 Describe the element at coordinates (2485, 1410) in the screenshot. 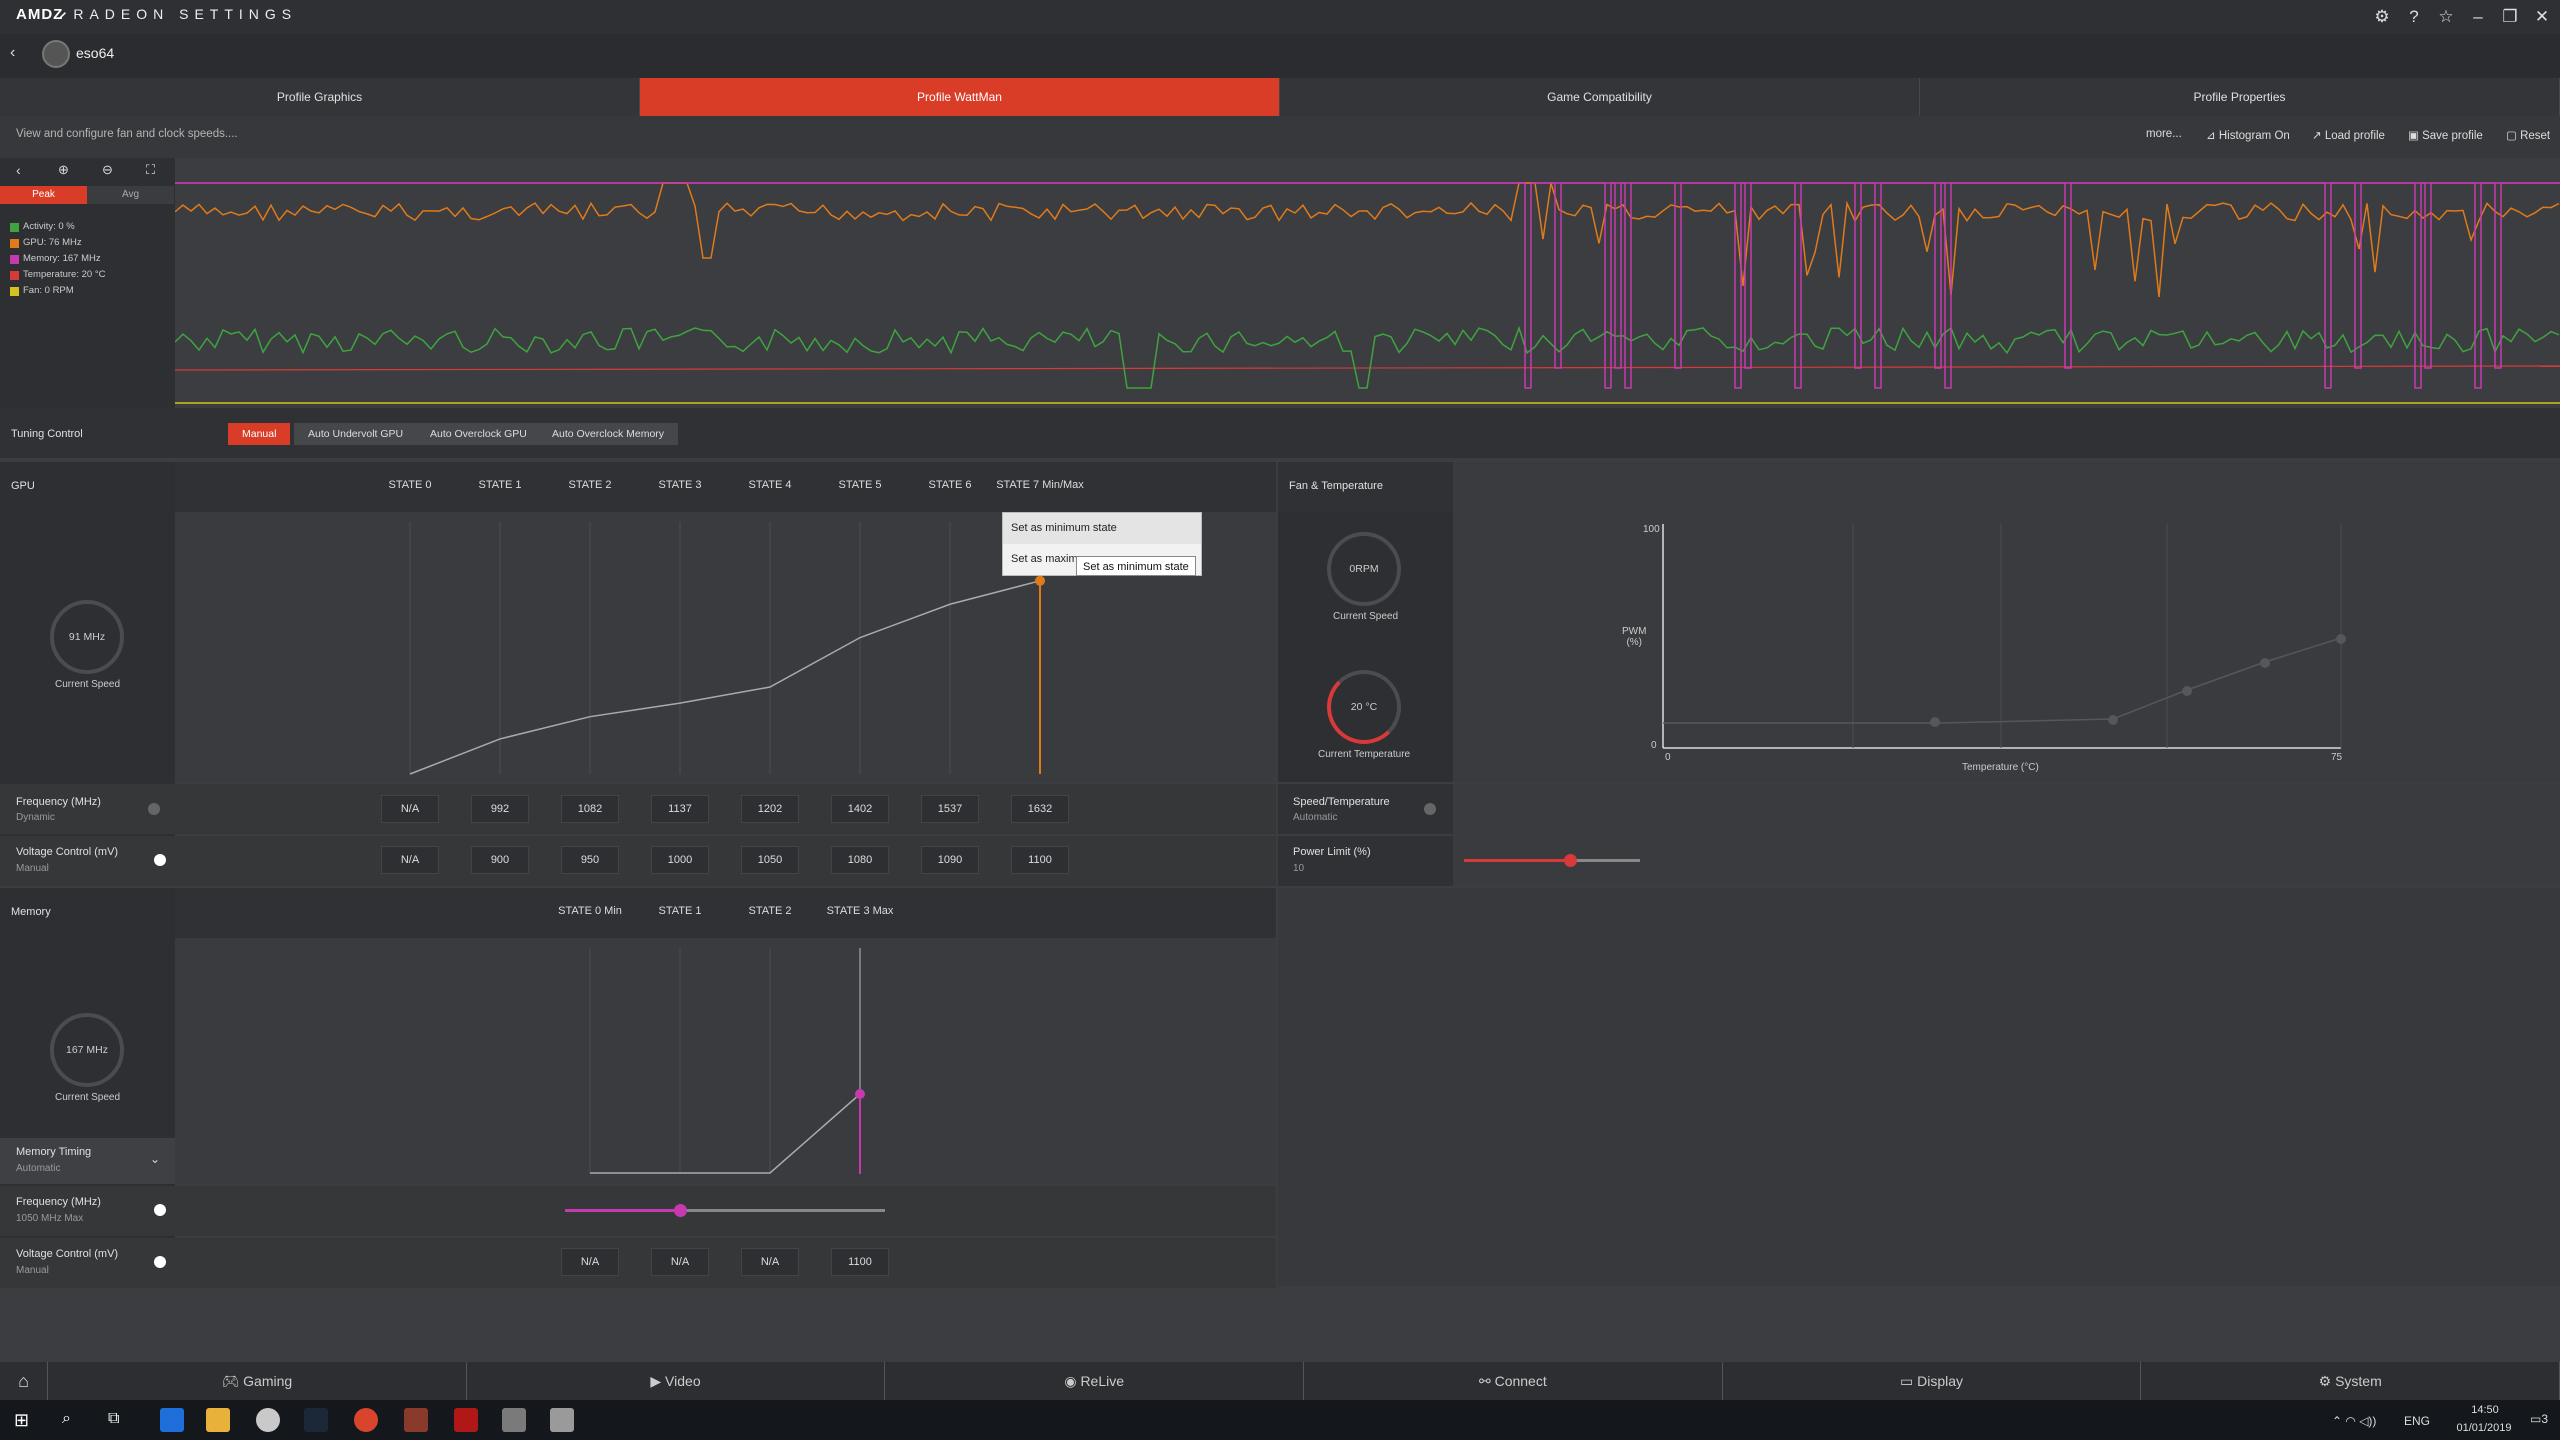

I see `clock-time: 14:50` at that location.